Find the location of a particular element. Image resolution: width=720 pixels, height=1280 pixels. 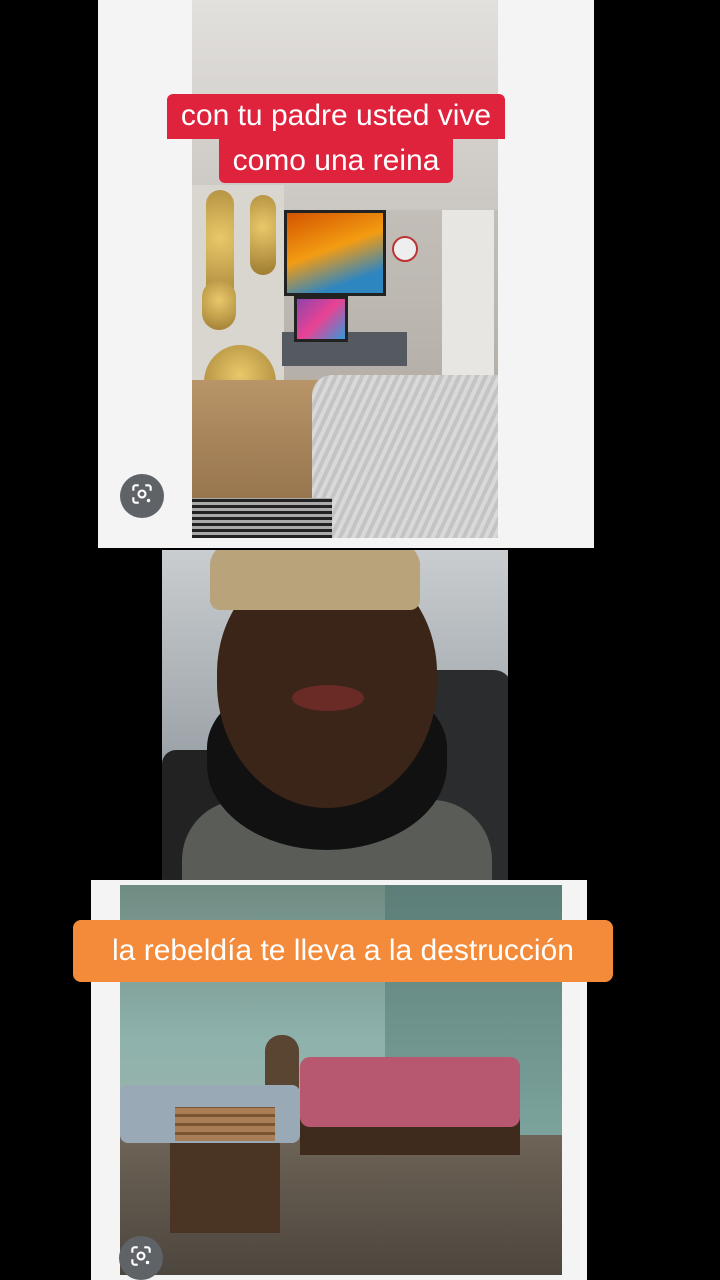

bed is located at coordinates (405, 456).